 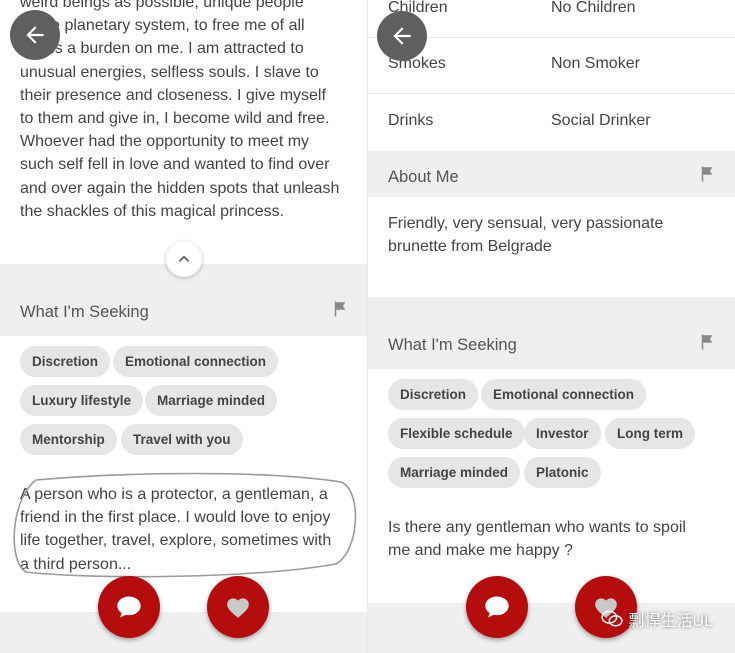 I want to click on heart-icon, so click(x=238, y=608).